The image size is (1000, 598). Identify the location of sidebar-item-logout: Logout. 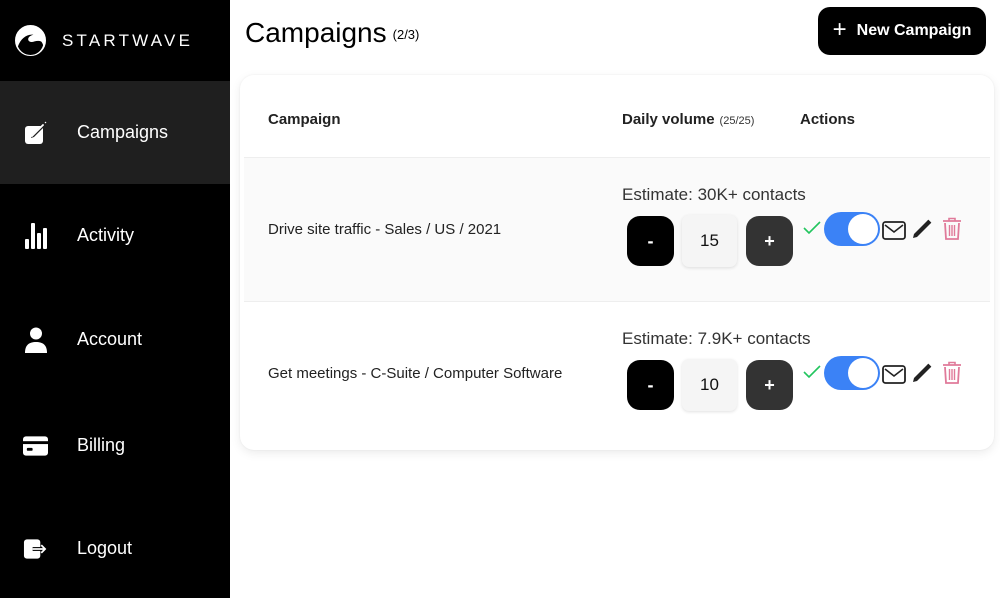
(115, 547).